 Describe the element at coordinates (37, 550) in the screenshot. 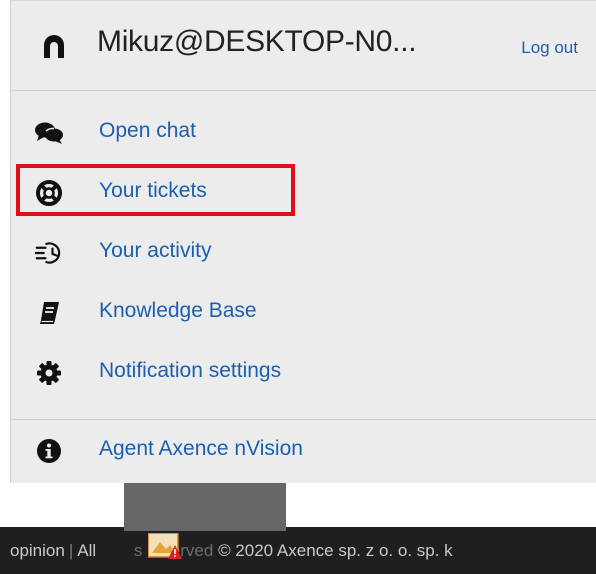

I see `footer-opinion-link: opinion` at that location.